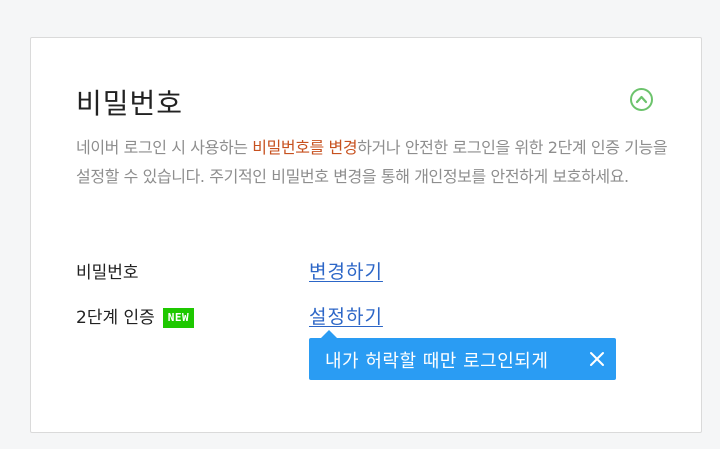 The image size is (720, 449). Describe the element at coordinates (178, 318) in the screenshot. I see `new-badge: NEW` at that location.